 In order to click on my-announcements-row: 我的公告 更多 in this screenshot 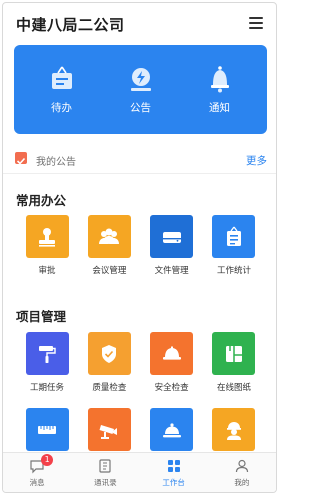, I will do `click(140, 159)`.